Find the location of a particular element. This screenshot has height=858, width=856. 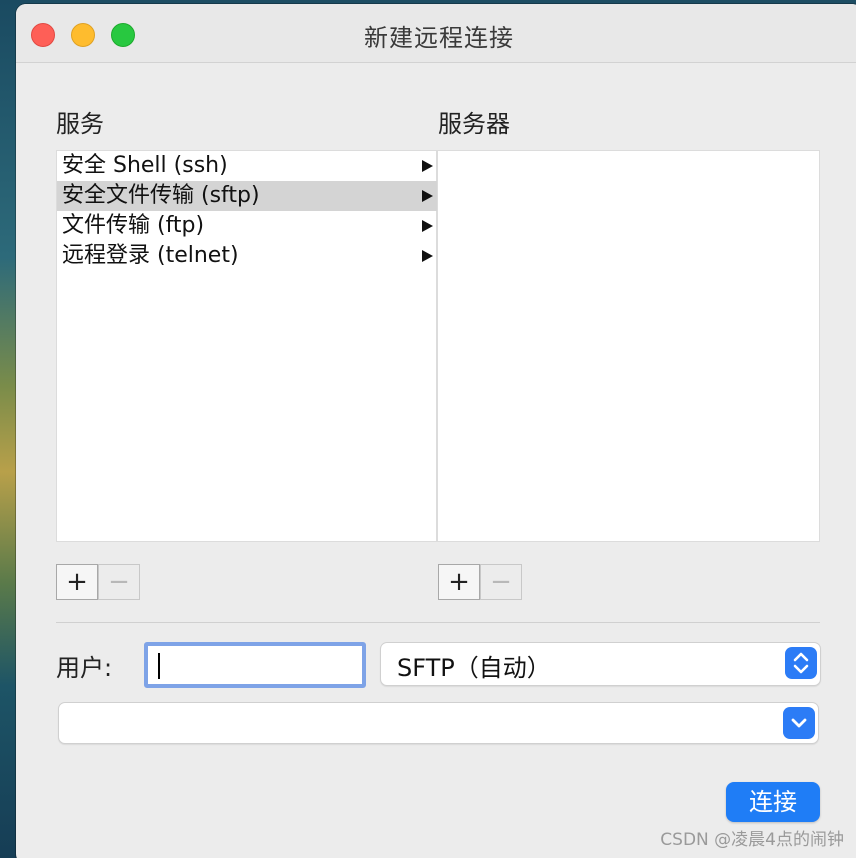

service-item-ftp: 文件传输 (ftp) is located at coordinates (247, 226).